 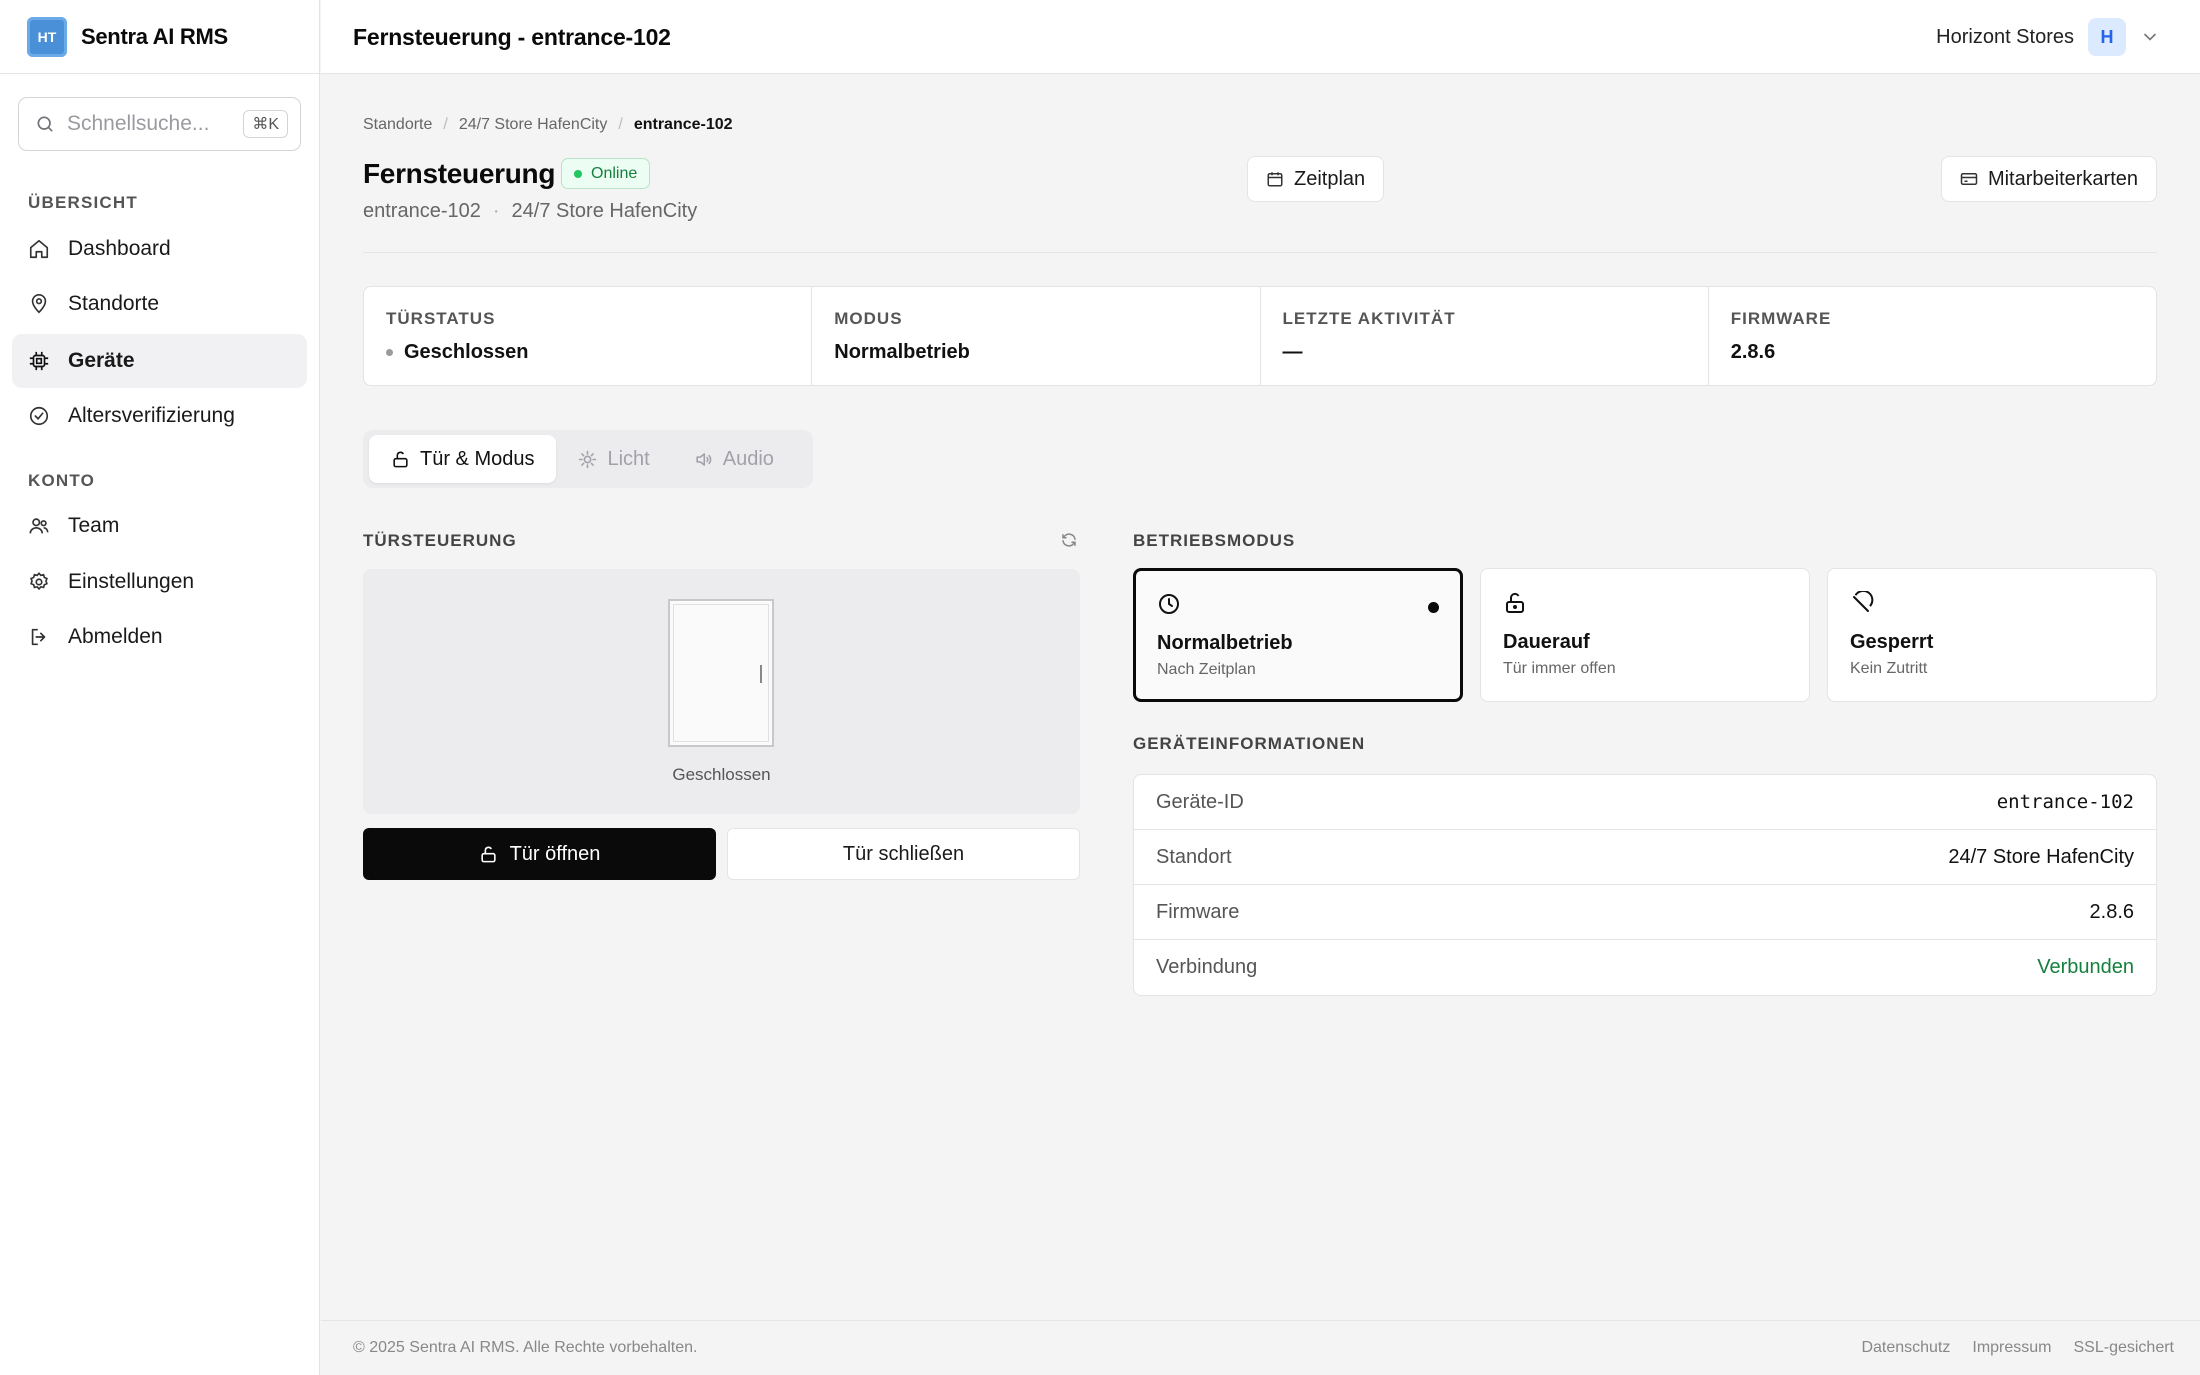 What do you see at coordinates (2124, 1347) in the screenshot?
I see `footer-ssl-note: SSL-gesichert` at bounding box center [2124, 1347].